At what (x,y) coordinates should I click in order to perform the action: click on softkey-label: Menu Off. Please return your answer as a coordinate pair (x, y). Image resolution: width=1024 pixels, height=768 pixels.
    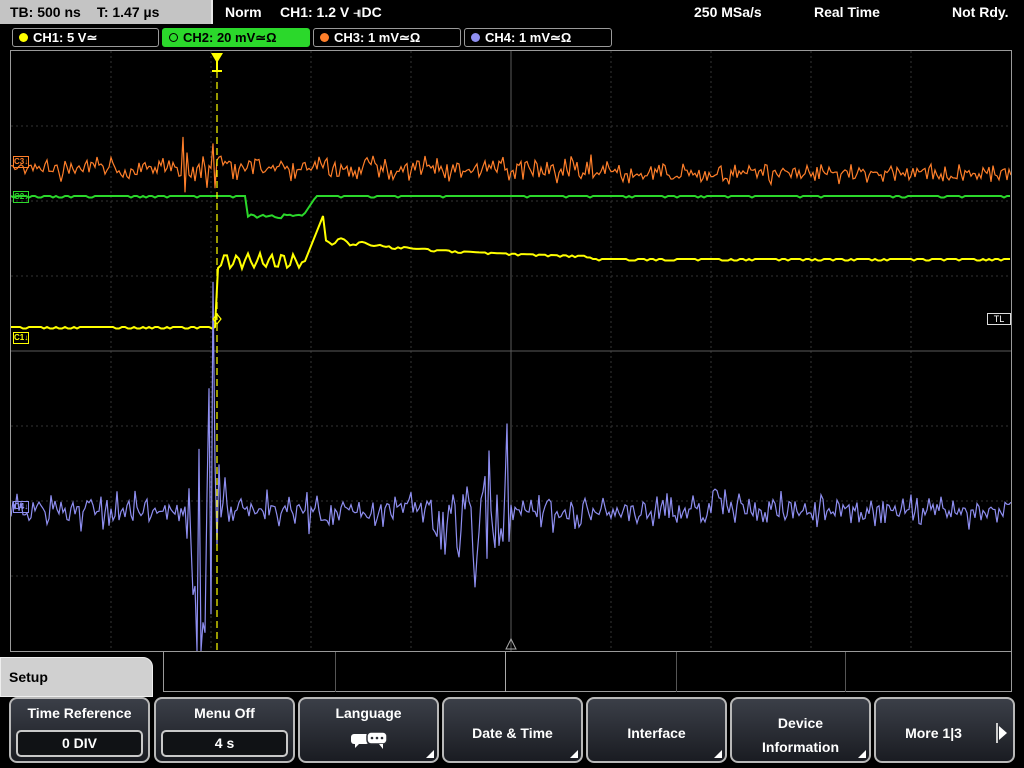
    Looking at the image, I should click on (224, 713).